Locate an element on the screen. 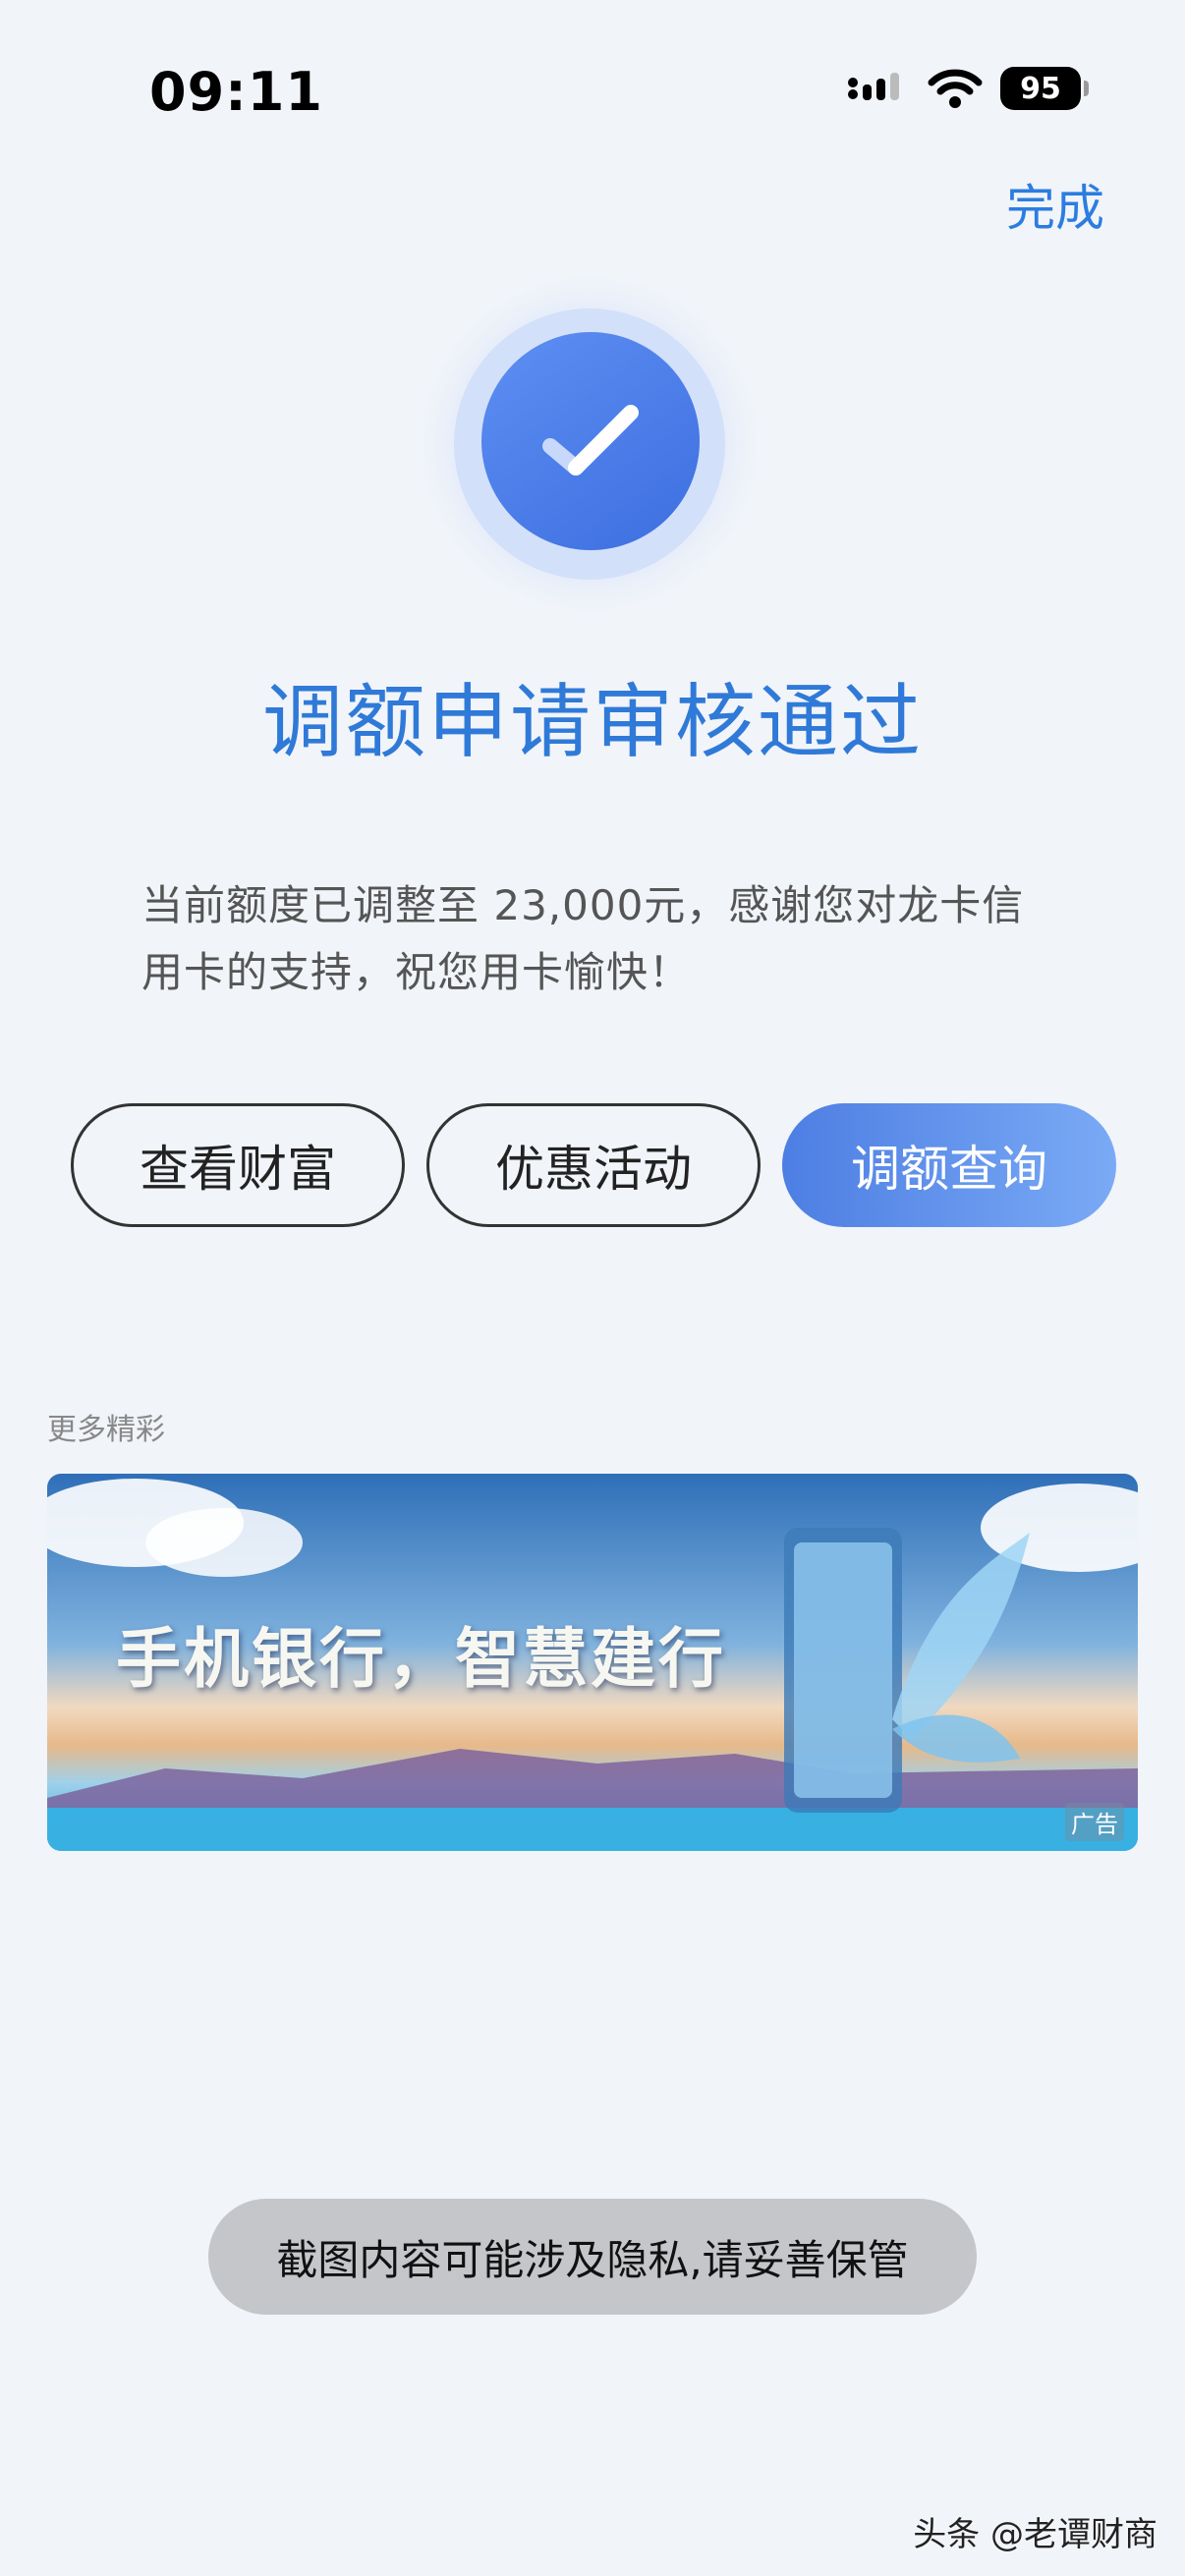 The image size is (1185, 2576). view-wealth-button: 查看财富 is located at coordinates (238, 1165).